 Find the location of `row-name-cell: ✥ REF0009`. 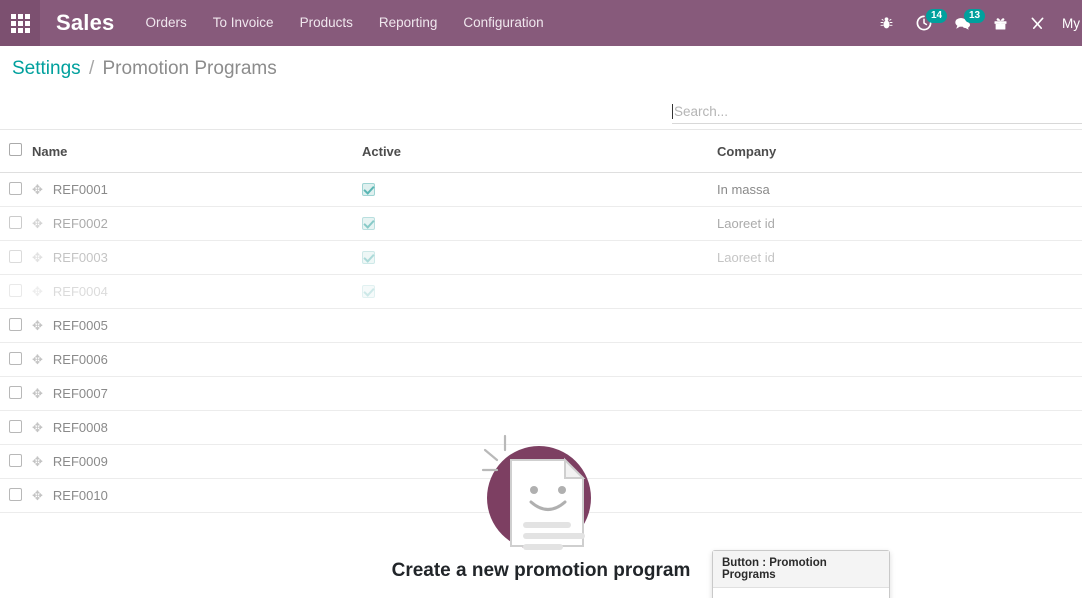

row-name-cell: ✥ REF0009 is located at coordinates (197, 461).